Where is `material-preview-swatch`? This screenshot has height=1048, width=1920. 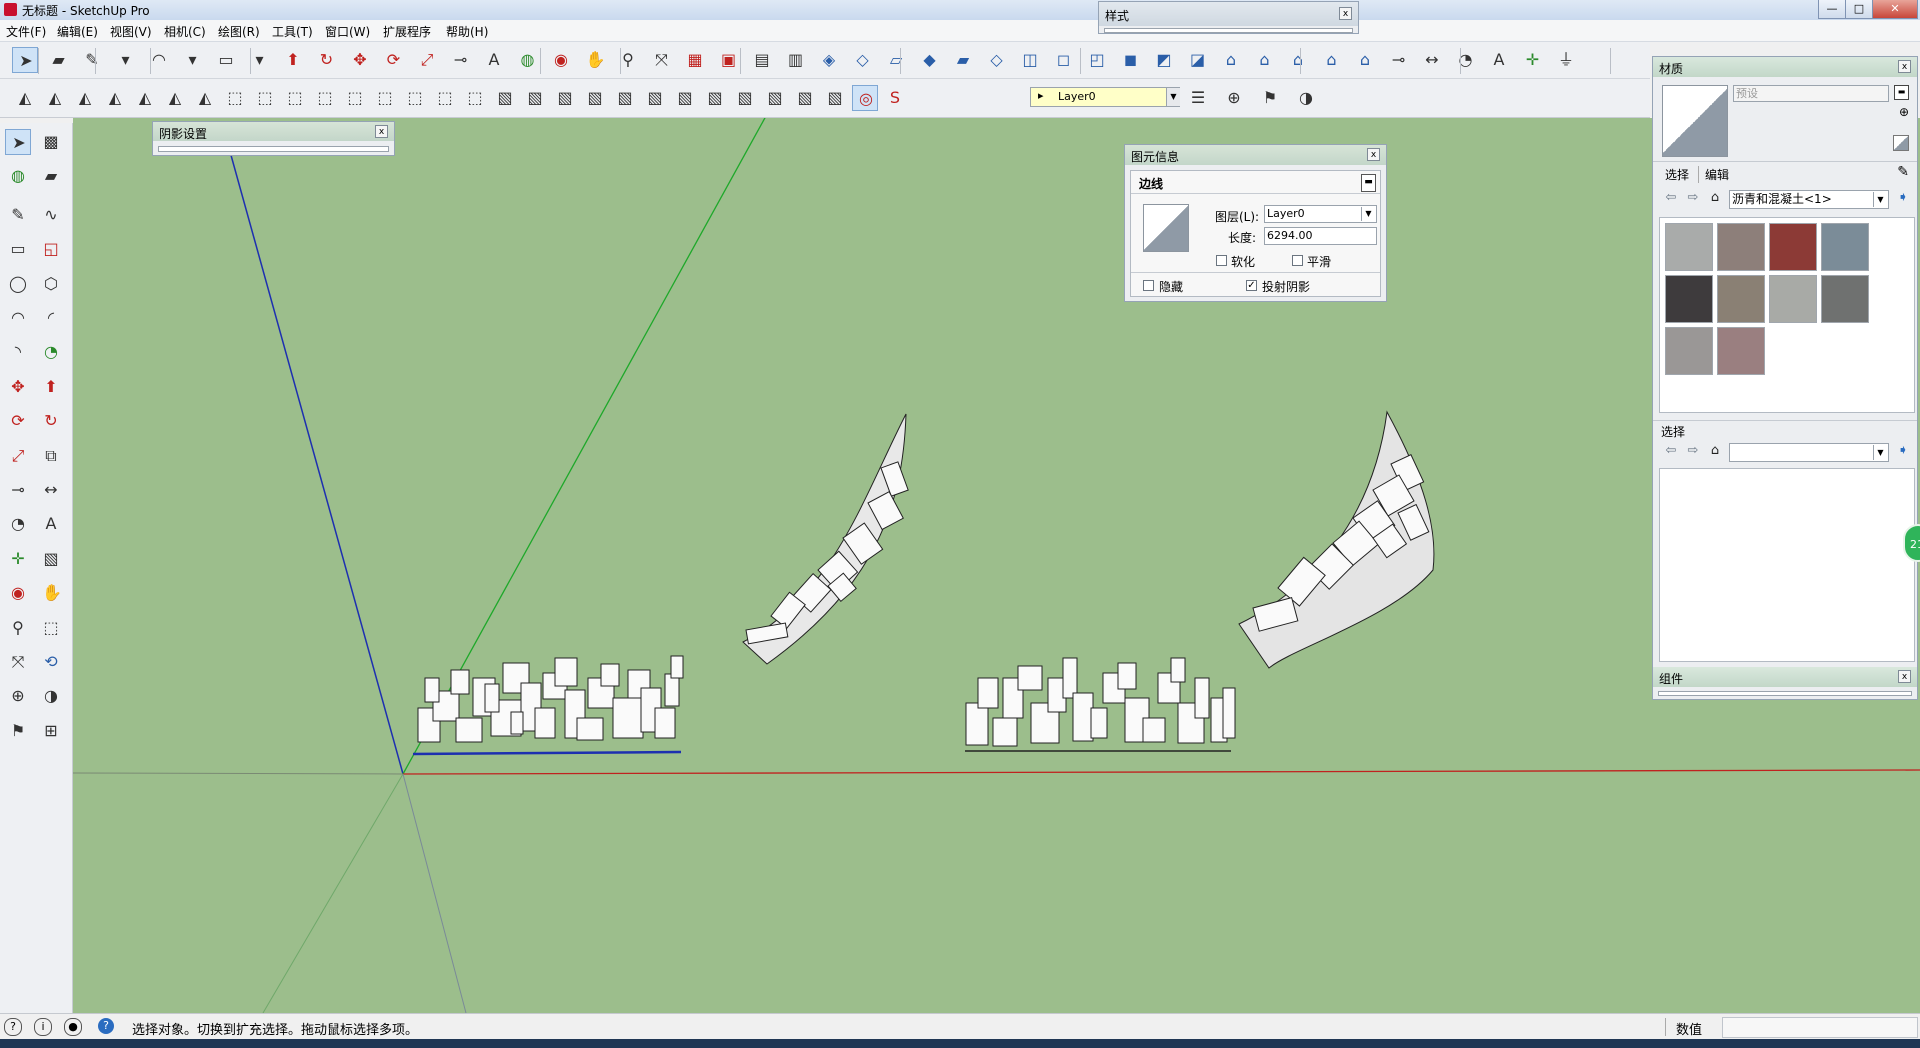 material-preview-swatch is located at coordinates (1166, 228).